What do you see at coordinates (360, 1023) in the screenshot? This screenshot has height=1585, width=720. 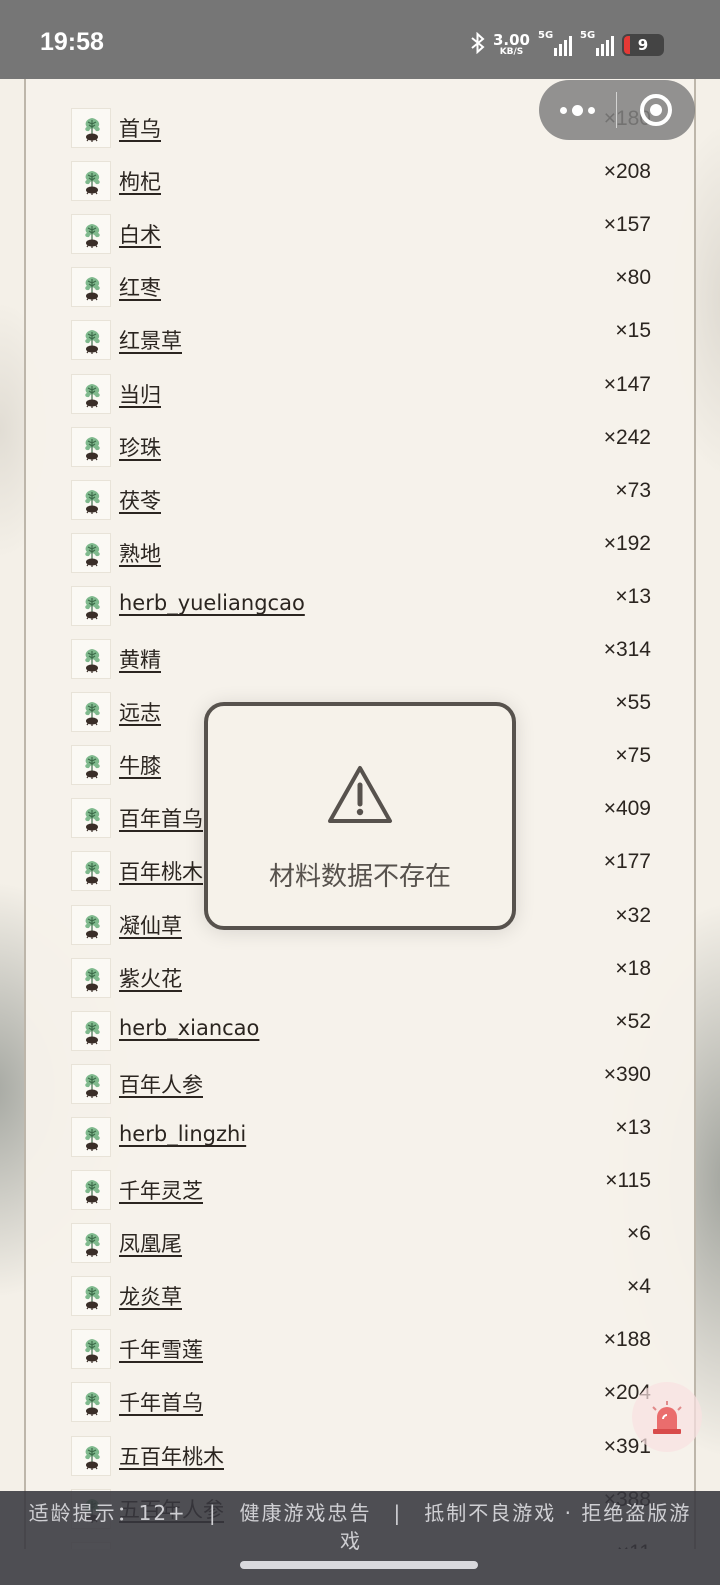 I see `material-row: herb_xiancao ×52` at bounding box center [360, 1023].